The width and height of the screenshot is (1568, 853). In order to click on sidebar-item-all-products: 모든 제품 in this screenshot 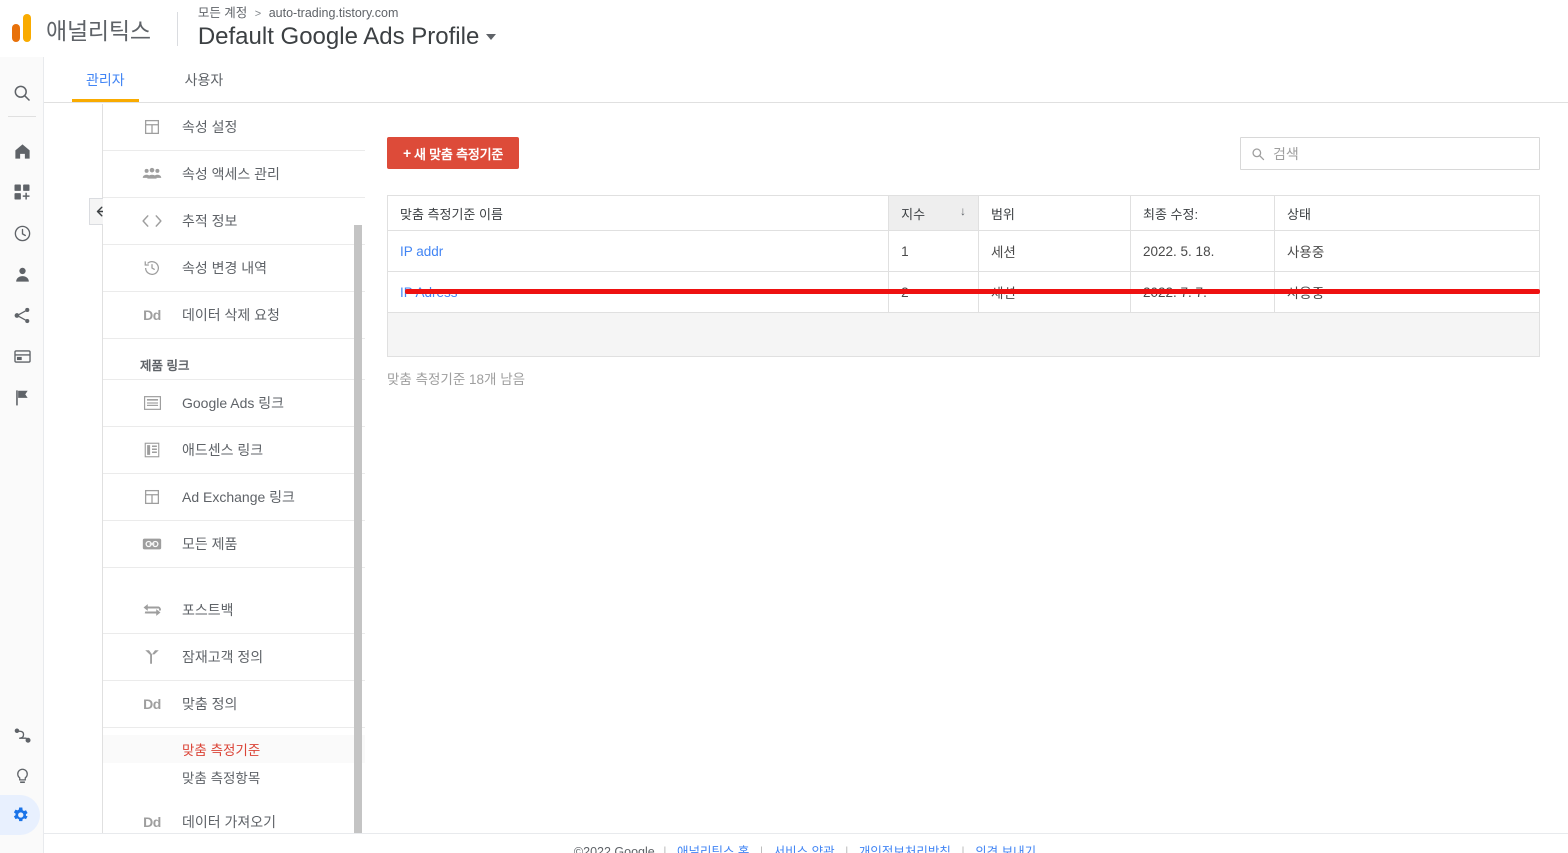, I will do `click(234, 544)`.